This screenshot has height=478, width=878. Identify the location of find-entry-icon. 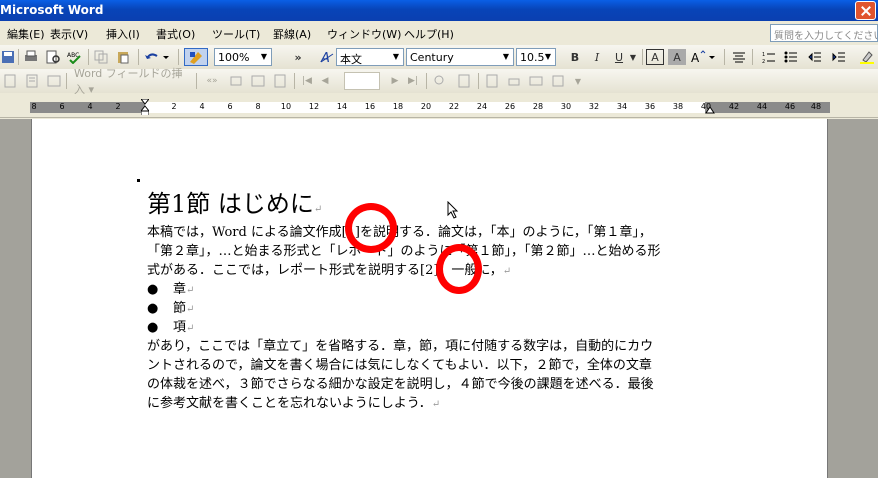
(440, 81).